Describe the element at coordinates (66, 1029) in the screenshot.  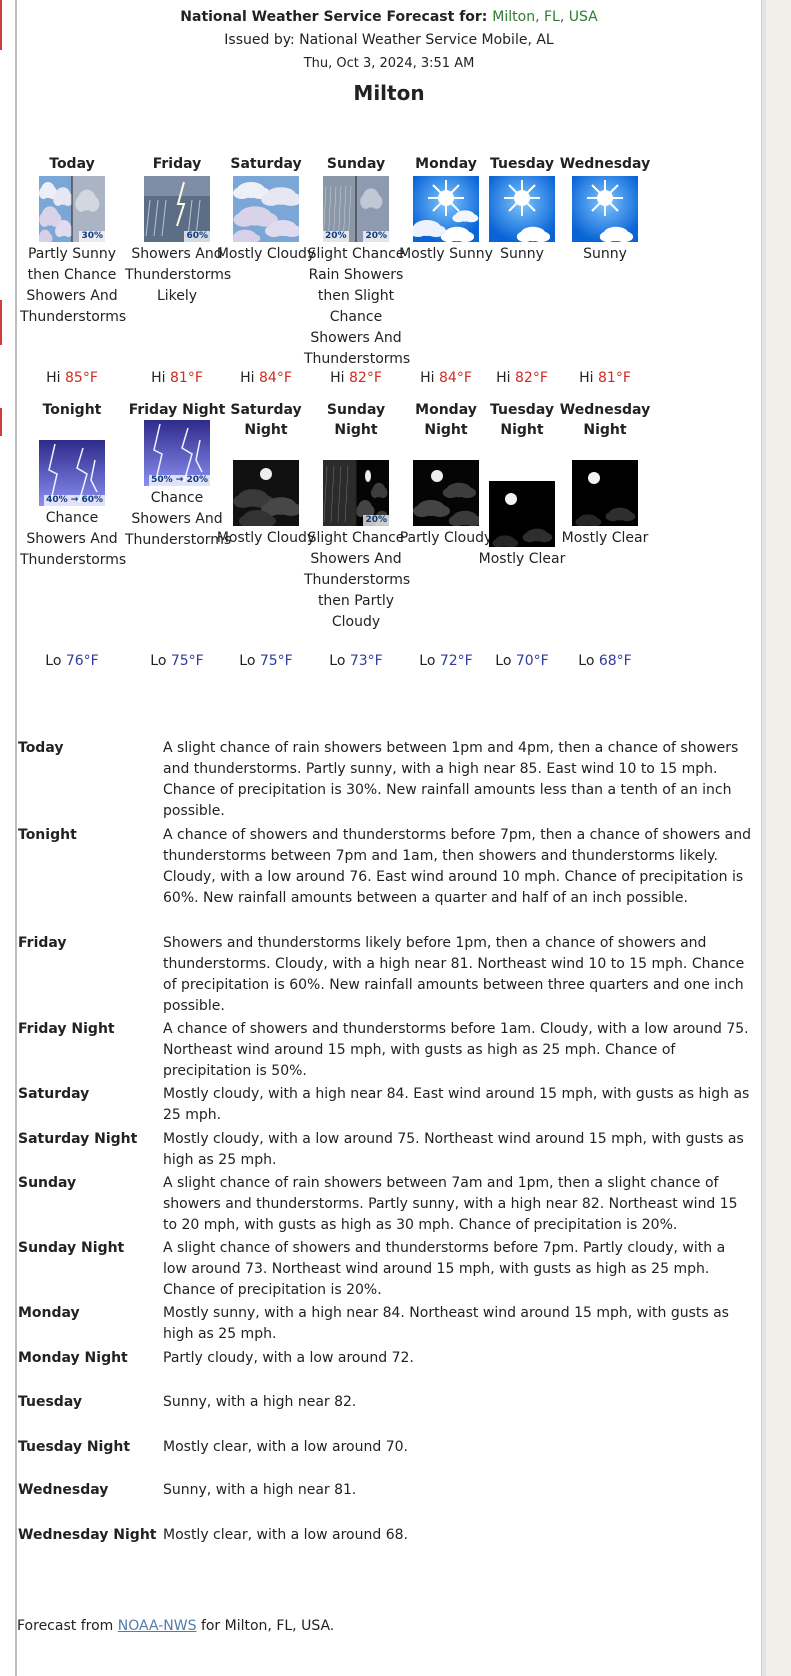
I see `detail-period-name: Friday Night` at that location.